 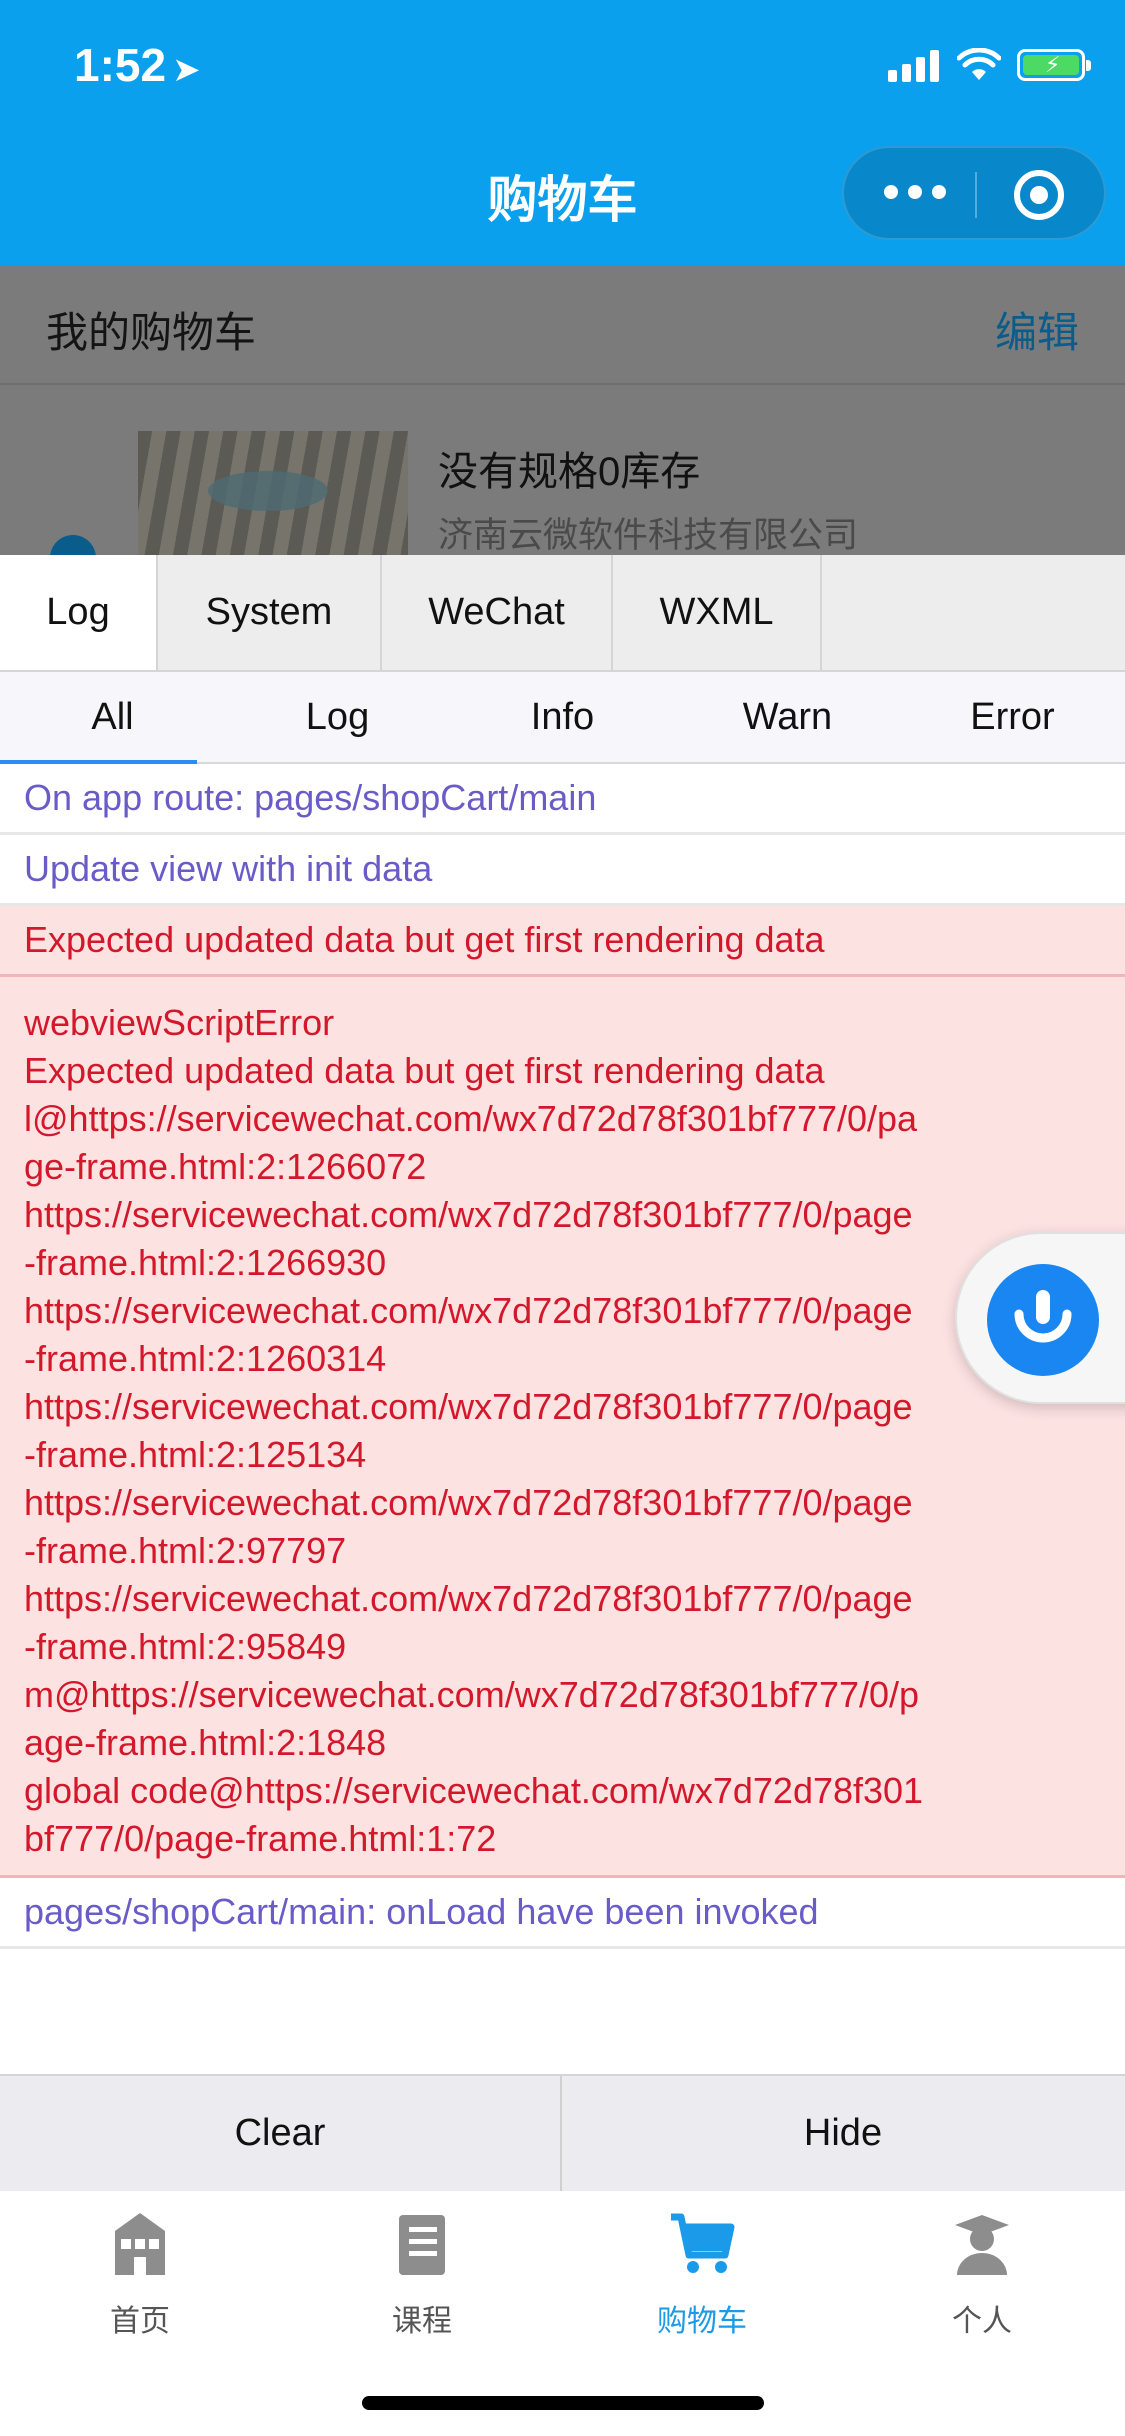 I want to click on filter-warn: Warn, so click(x=787, y=717).